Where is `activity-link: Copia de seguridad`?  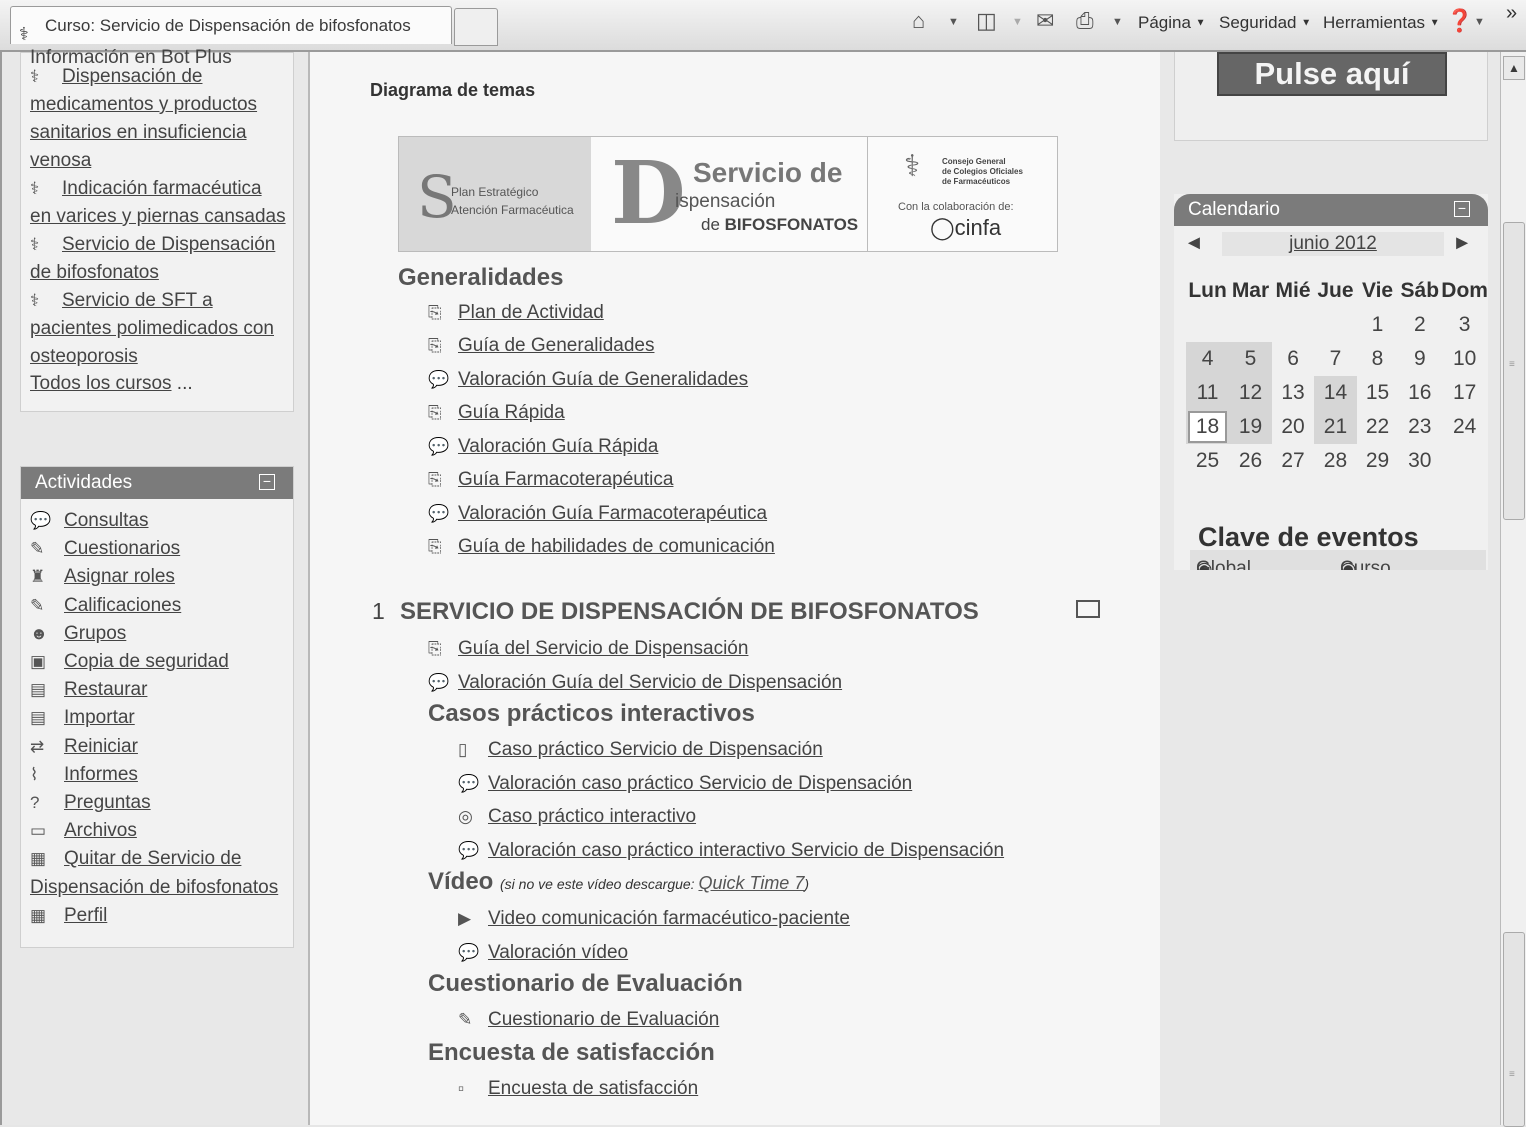 activity-link: Copia de seguridad is located at coordinates (146, 661).